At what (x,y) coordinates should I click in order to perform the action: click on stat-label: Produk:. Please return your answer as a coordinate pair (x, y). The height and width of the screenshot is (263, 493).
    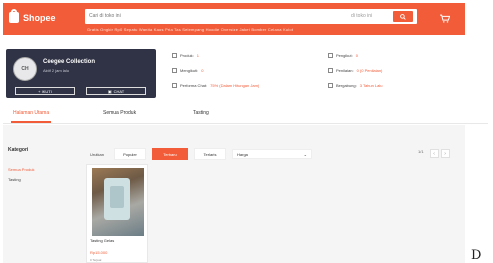
    Looking at the image, I should click on (187, 55).